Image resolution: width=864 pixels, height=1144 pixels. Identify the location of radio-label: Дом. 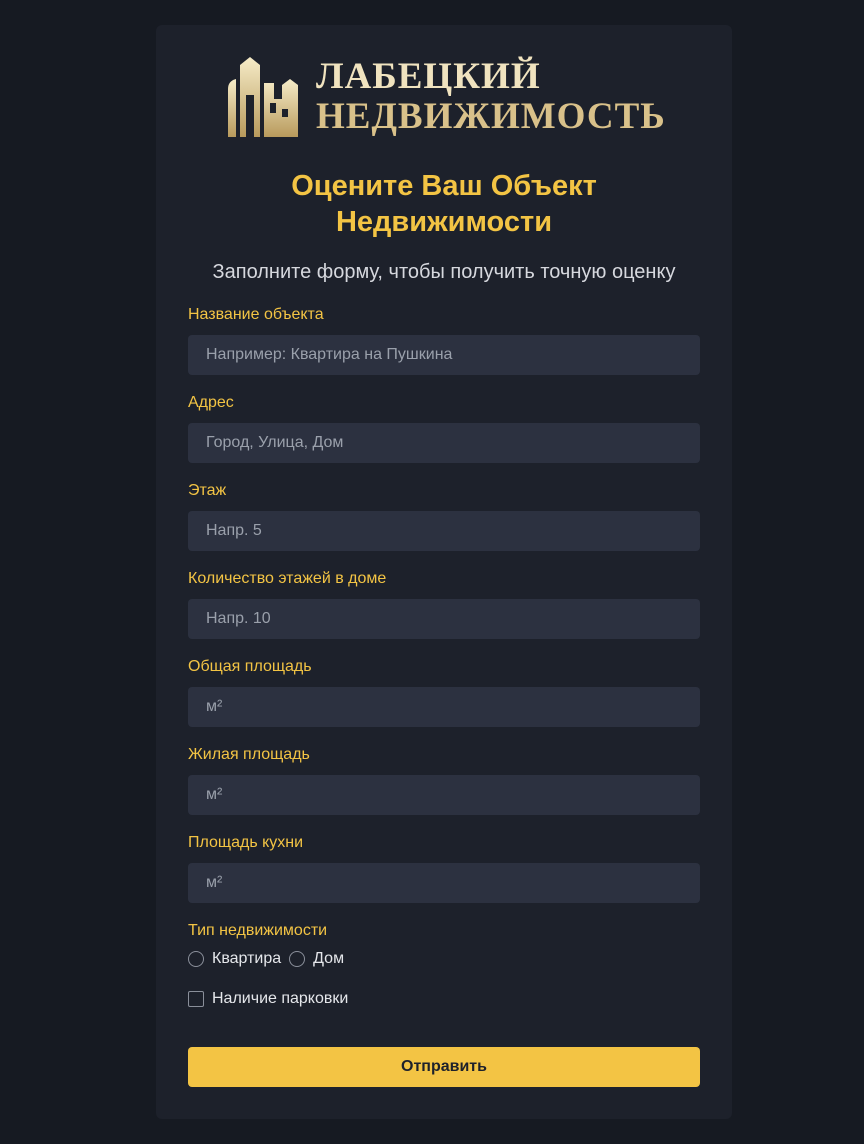
(329, 958).